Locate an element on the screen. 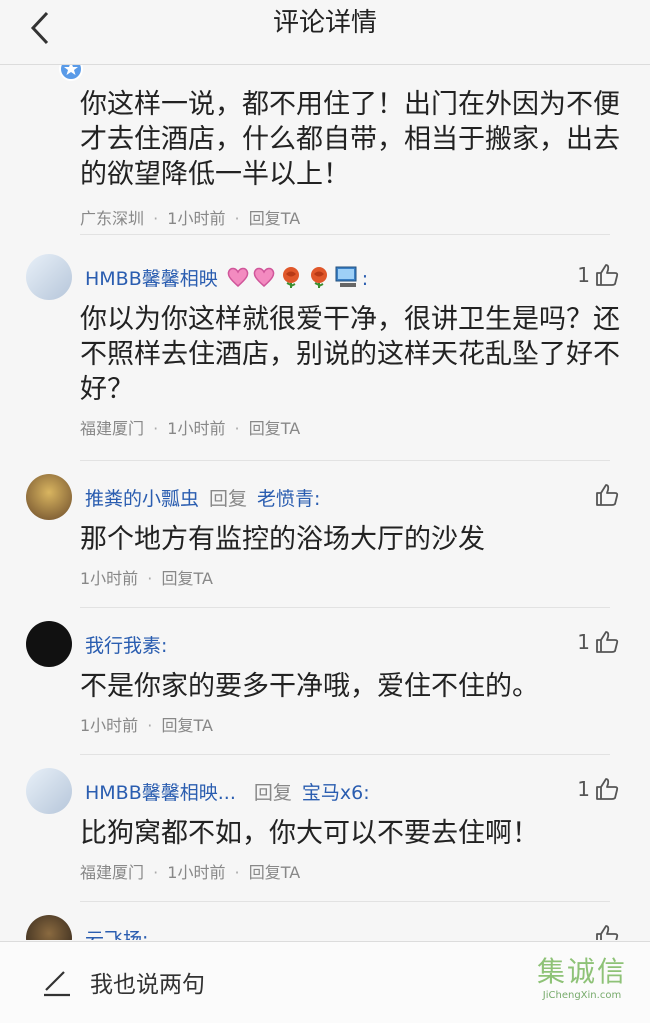  comment-header: HMBB馨馨相映 : is located at coordinates (226, 279).